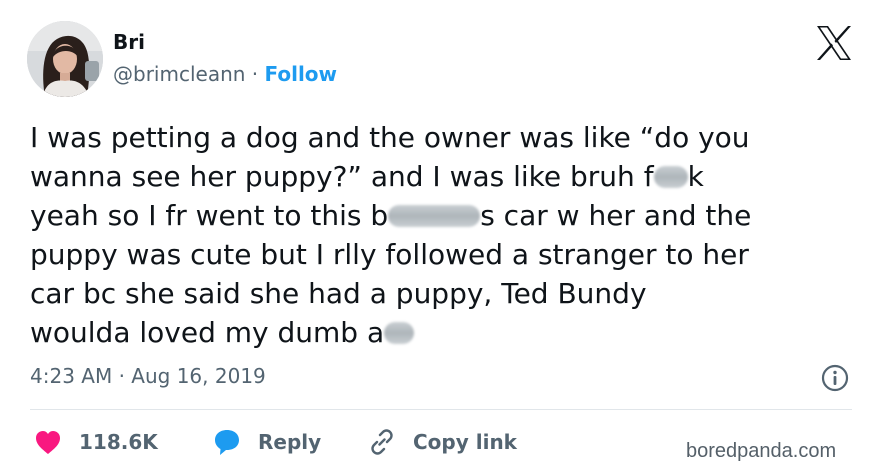 The height and width of the screenshot is (476, 880). Describe the element at coordinates (227, 442) in the screenshot. I see `reply-bubble-icon` at that location.